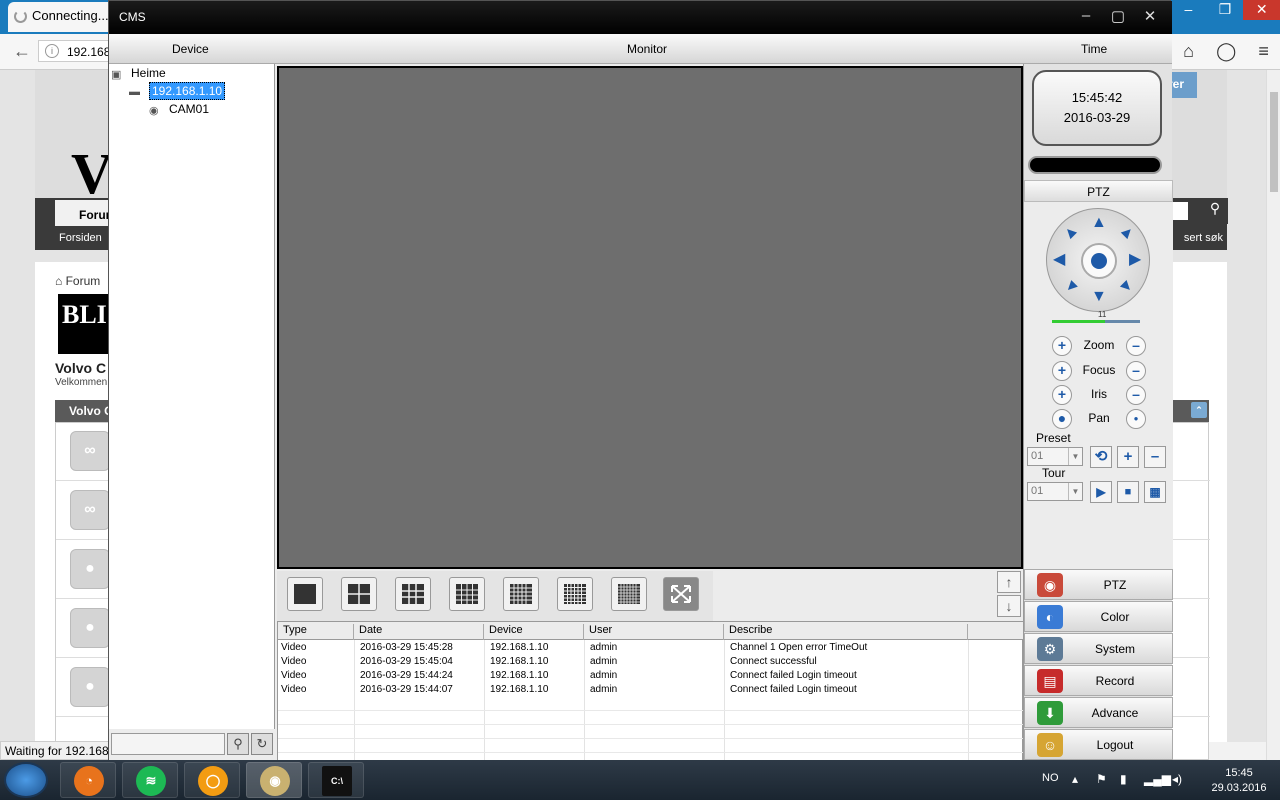 The height and width of the screenshot is (800, 1280). What do you see at coordinates (1098, 712) in the screenshot?
I see `side-menu-advance: ⬇ Advance` at bounding box center [1098, 712].